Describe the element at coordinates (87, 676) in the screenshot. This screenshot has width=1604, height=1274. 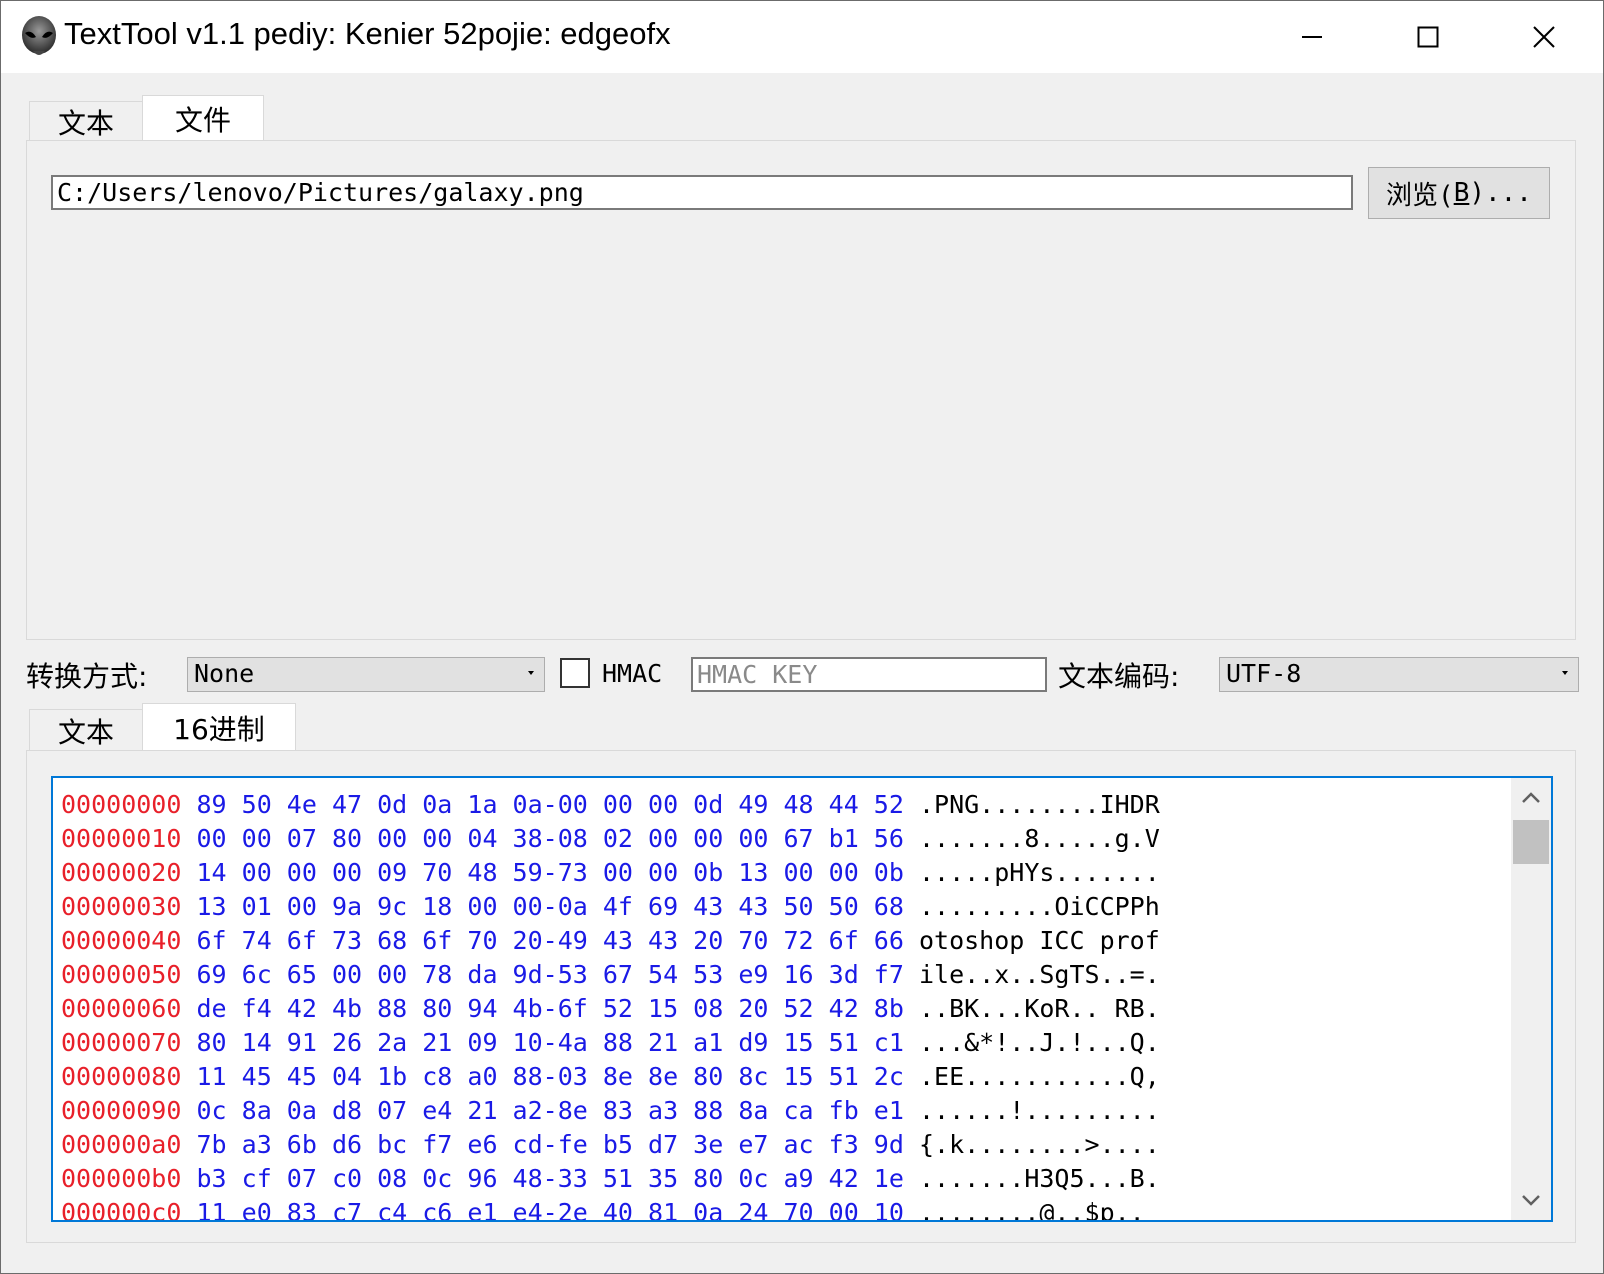
I see `transform-label: 转换方式:` at that location.